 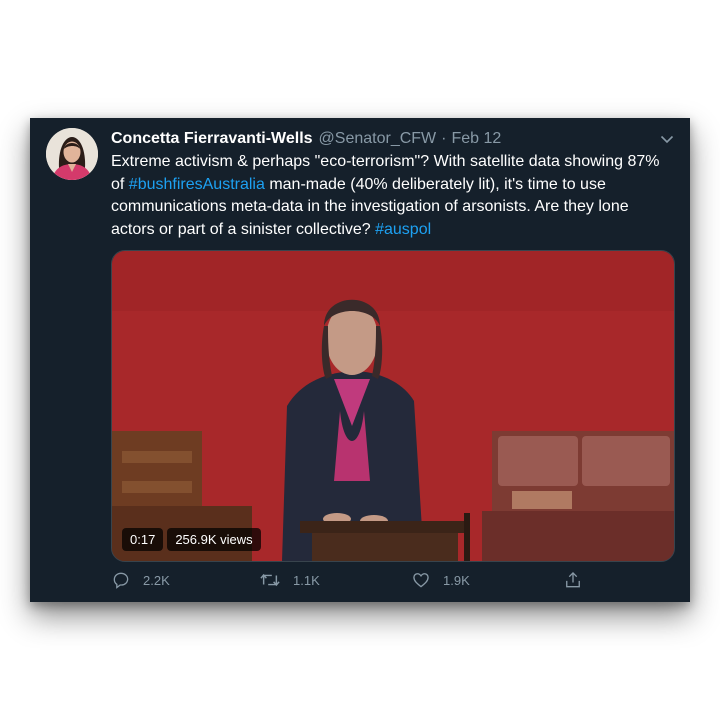 I want to click on more-options-button, so click(x=667, y=139).